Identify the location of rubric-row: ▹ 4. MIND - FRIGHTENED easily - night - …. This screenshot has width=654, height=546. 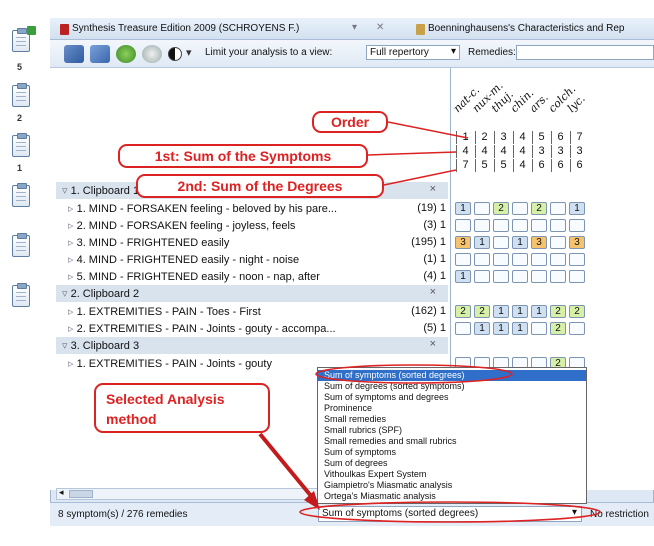
(253, 259).